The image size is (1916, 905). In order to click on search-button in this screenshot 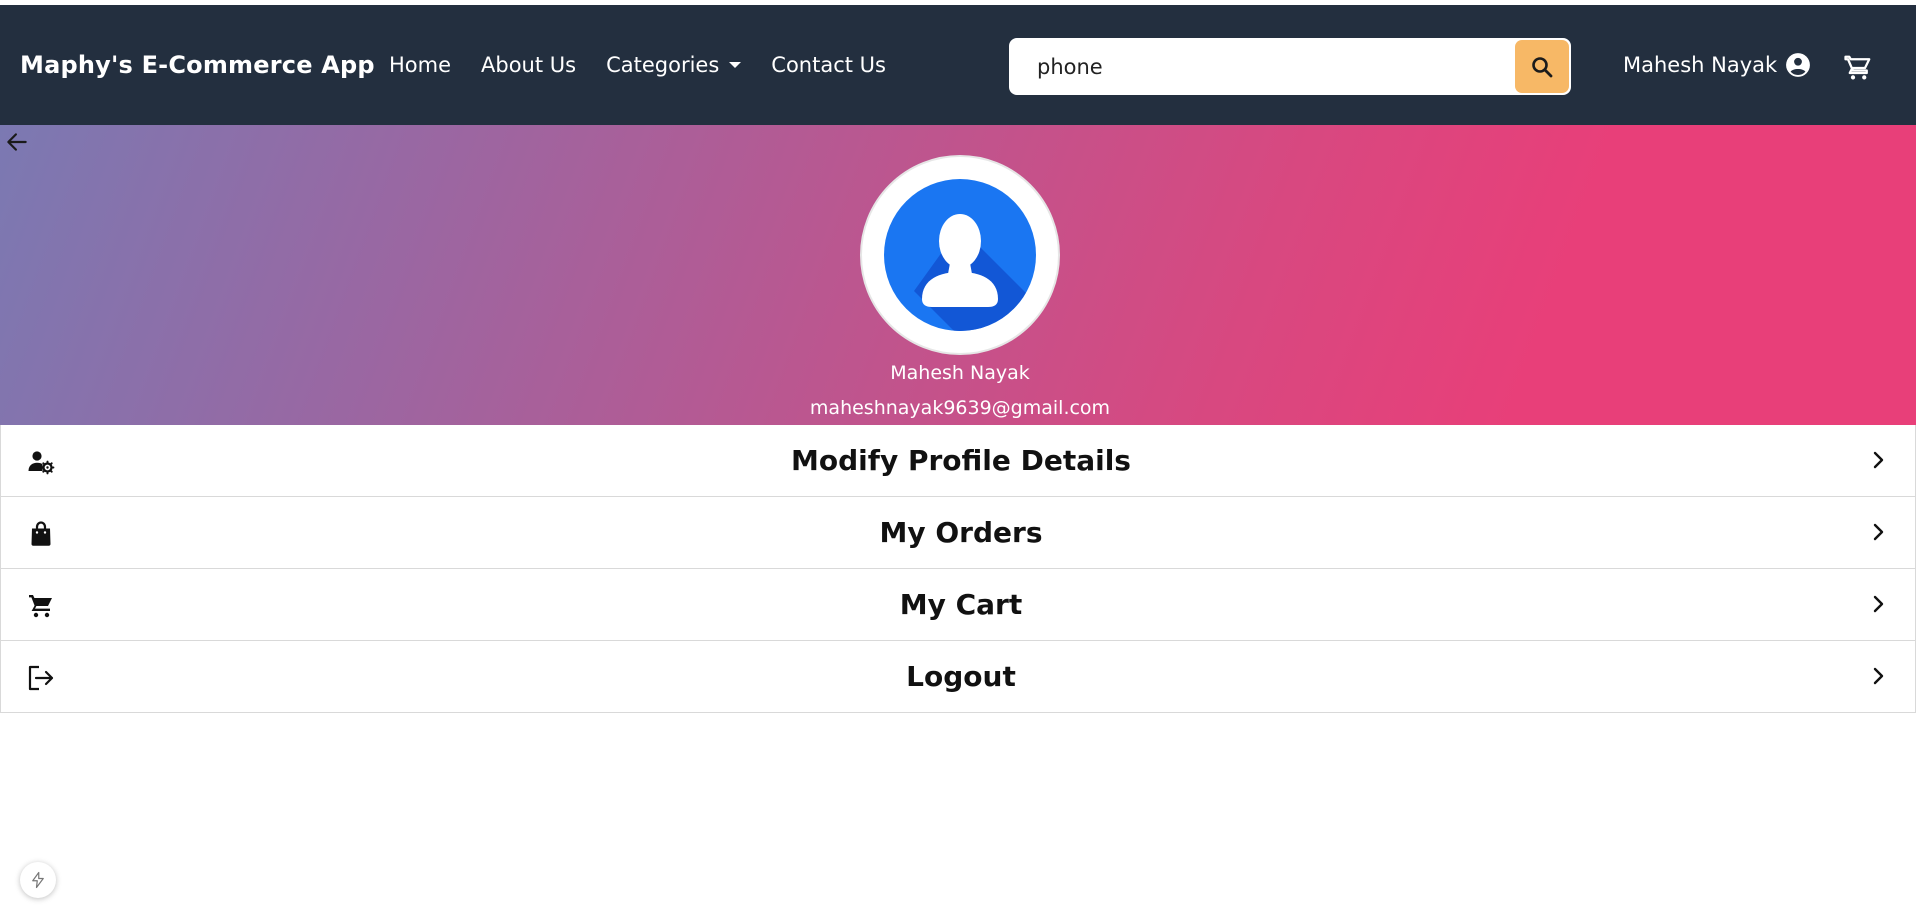, I will do `click(1542, 66)`.